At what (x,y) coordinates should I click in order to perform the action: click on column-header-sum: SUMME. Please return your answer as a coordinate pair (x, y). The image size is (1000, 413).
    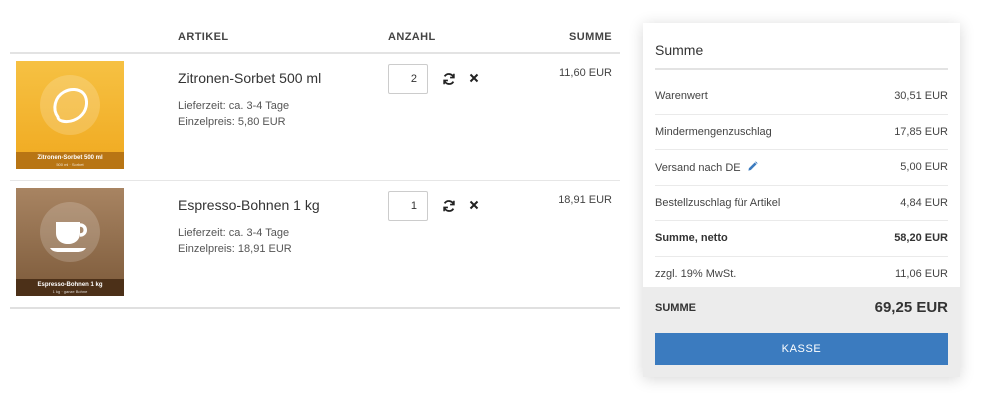
    Looking at the image, I should click on (590, 37).